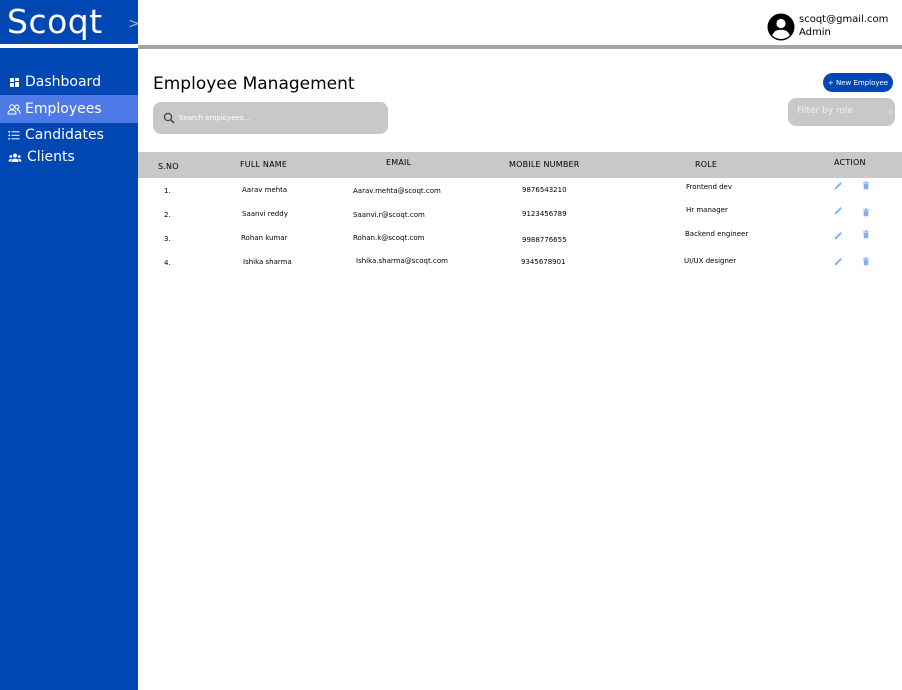 This screenshot has height=690, width=902. What do you see at coordinates (399, 162) in the screenshot?
I see `column-header-email: EMAIL` at bounding box center [399, 162].